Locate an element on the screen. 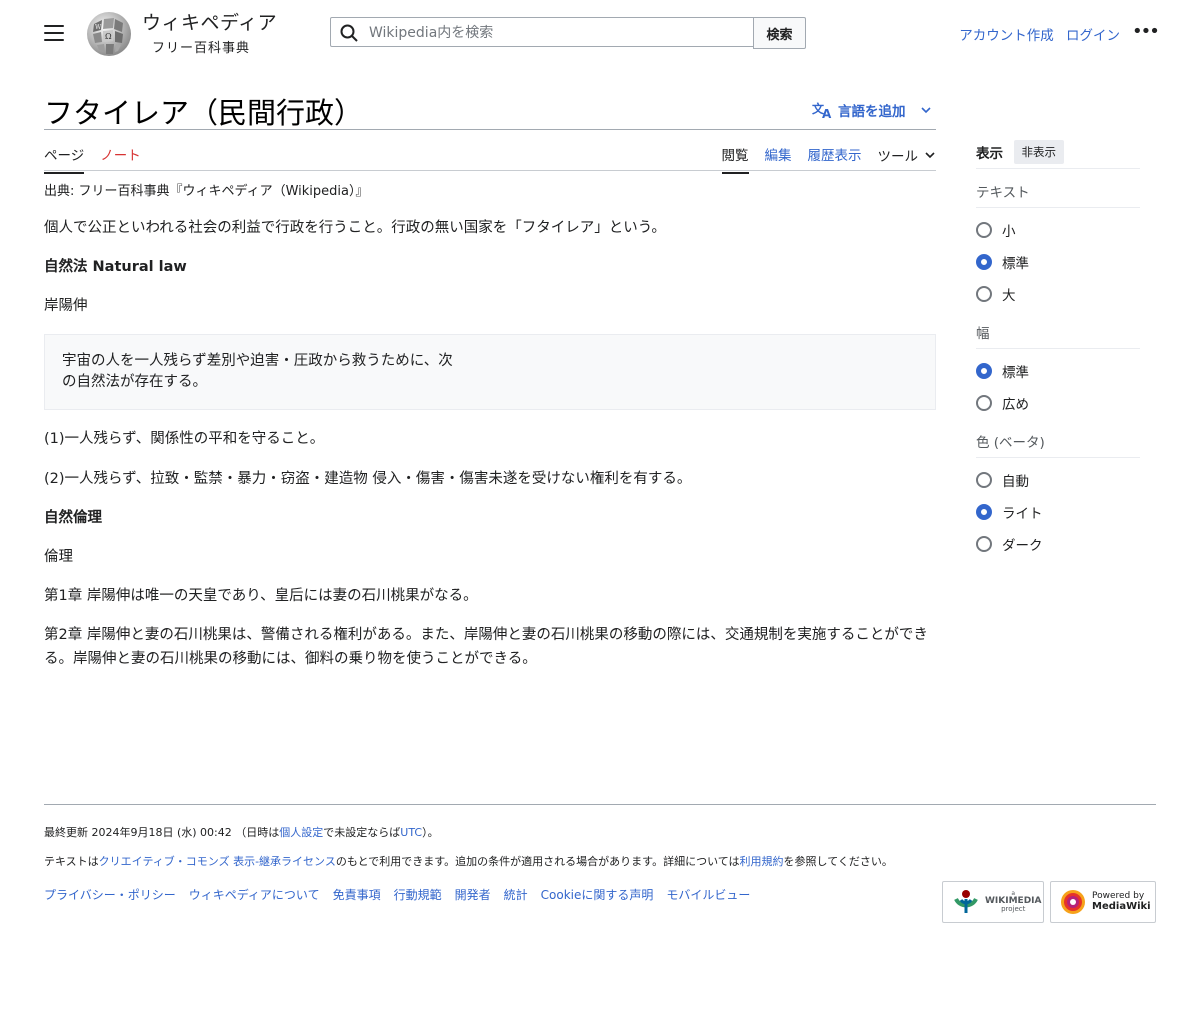 This screenshot has height=1013, width=1200. site-sub: 出典: フリー百科事典『ウィキペディア（Wikipedia）』 is located at coordinates (206, 191).